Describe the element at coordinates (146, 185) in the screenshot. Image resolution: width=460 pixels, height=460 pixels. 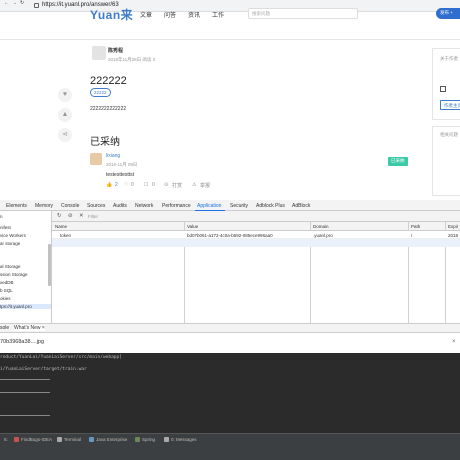
I see `comment-icon: ☐` at that location.